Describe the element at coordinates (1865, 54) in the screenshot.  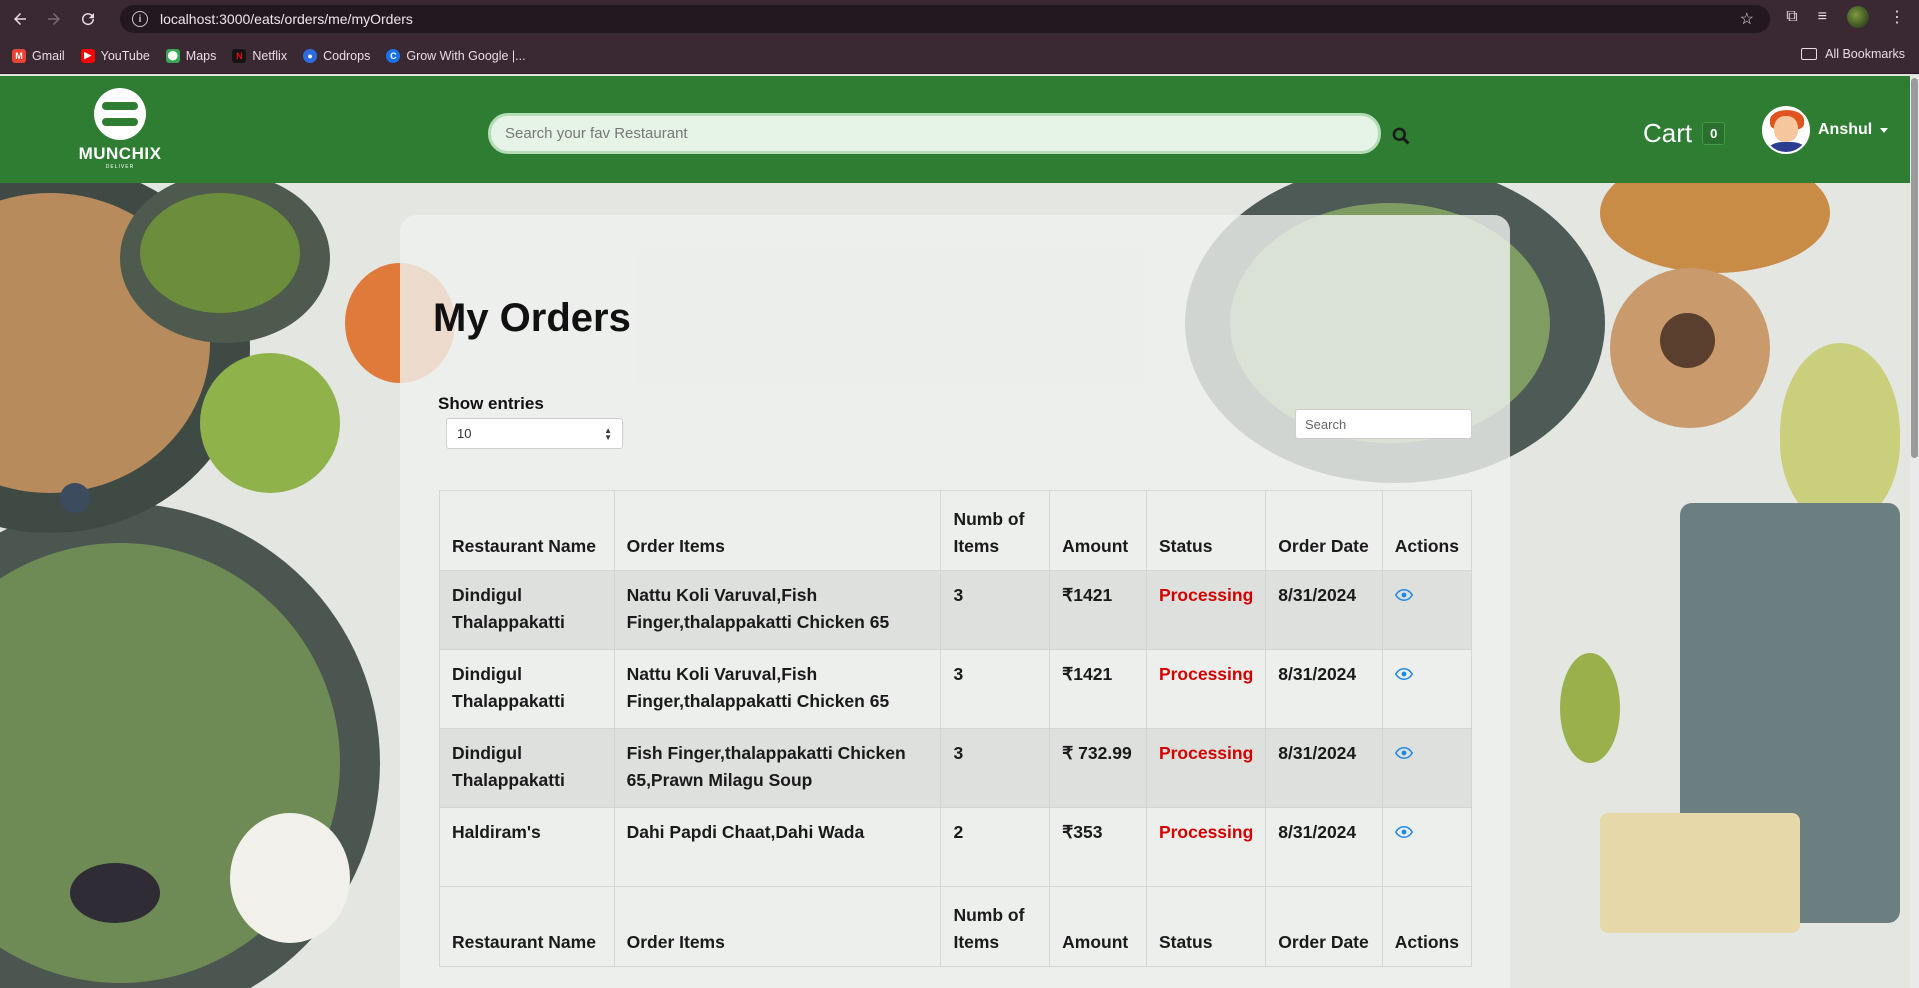
I see `all-bookmarks-label: All Bookmarks` at that location.